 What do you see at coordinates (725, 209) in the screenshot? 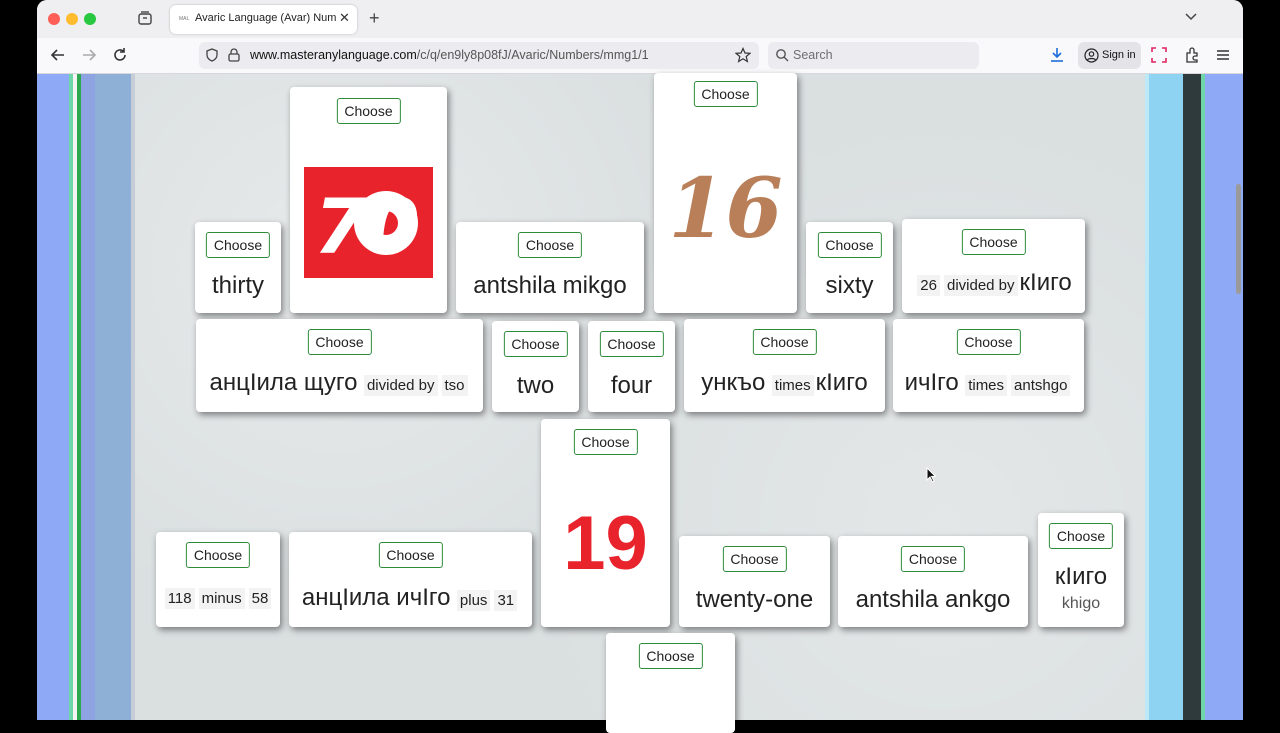
I see `number-16-image: 16` at bounding box center [725, 209].